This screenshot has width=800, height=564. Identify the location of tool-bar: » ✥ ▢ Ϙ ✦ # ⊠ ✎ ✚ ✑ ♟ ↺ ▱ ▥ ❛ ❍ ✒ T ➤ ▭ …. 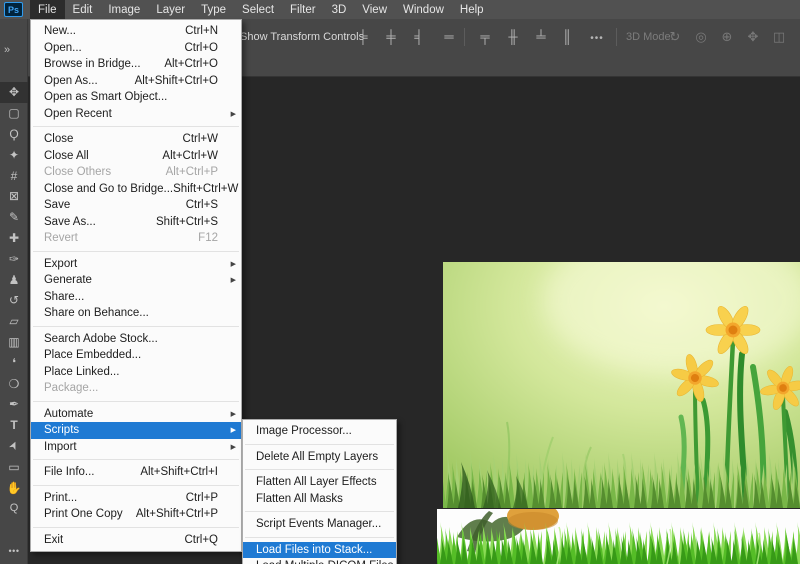
(14, 291).